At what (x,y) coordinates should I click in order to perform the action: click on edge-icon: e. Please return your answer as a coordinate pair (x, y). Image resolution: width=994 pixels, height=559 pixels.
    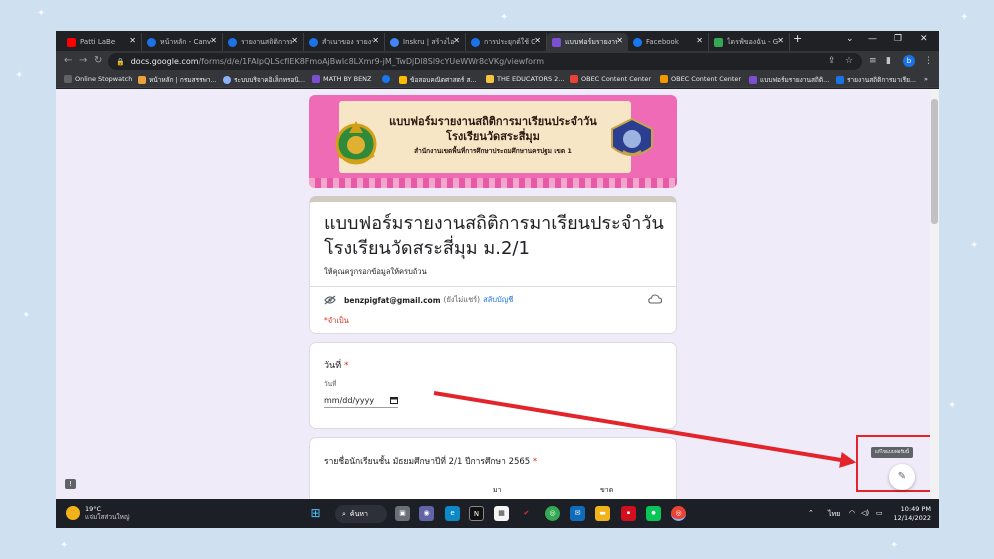
    Looking at the image, I should click on (452, 513).